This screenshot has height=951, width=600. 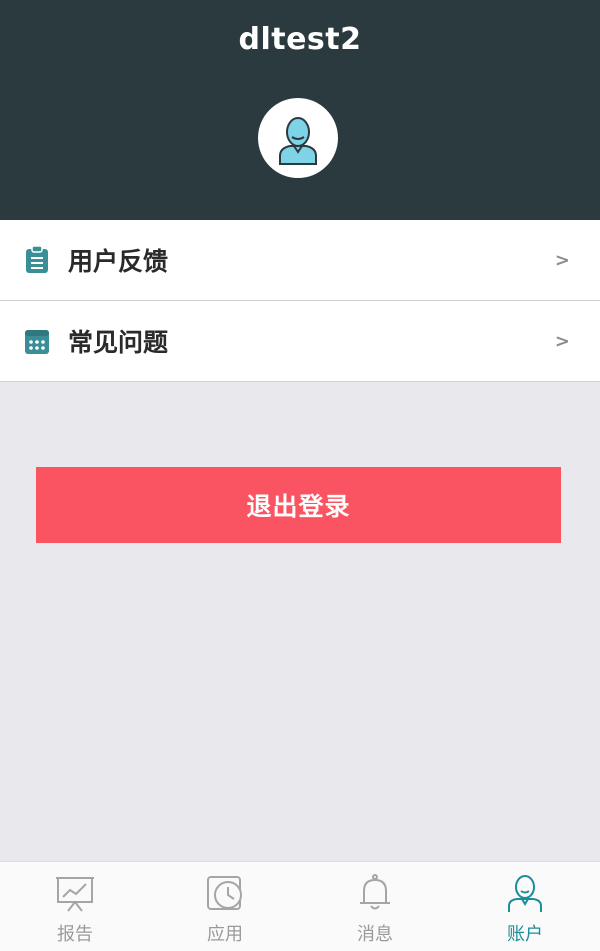 What do you see at coordinates (37, 341) in the screenshot?
I see `calendar-grid-icon` at bounding box center [37, 341].